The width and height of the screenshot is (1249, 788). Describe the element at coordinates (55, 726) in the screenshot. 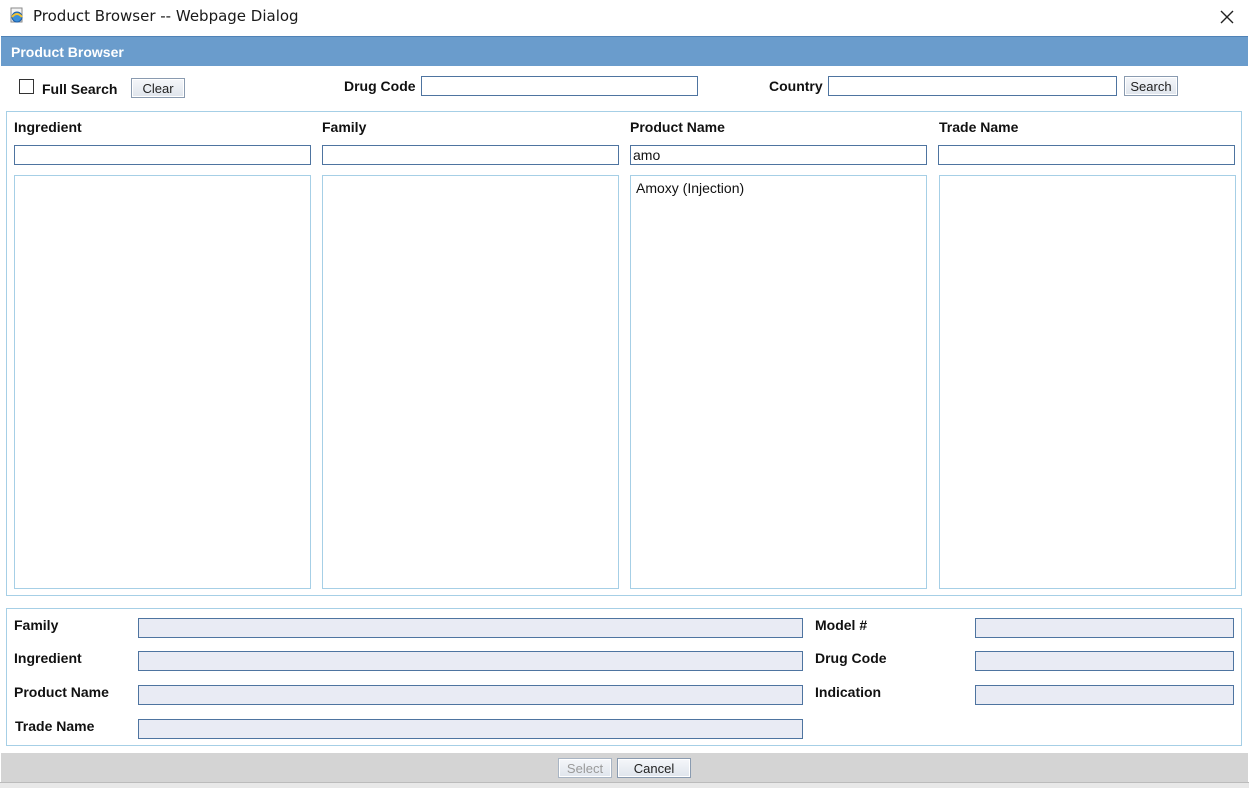

I see `detail-label-trade-name: Trade Name` at that location.